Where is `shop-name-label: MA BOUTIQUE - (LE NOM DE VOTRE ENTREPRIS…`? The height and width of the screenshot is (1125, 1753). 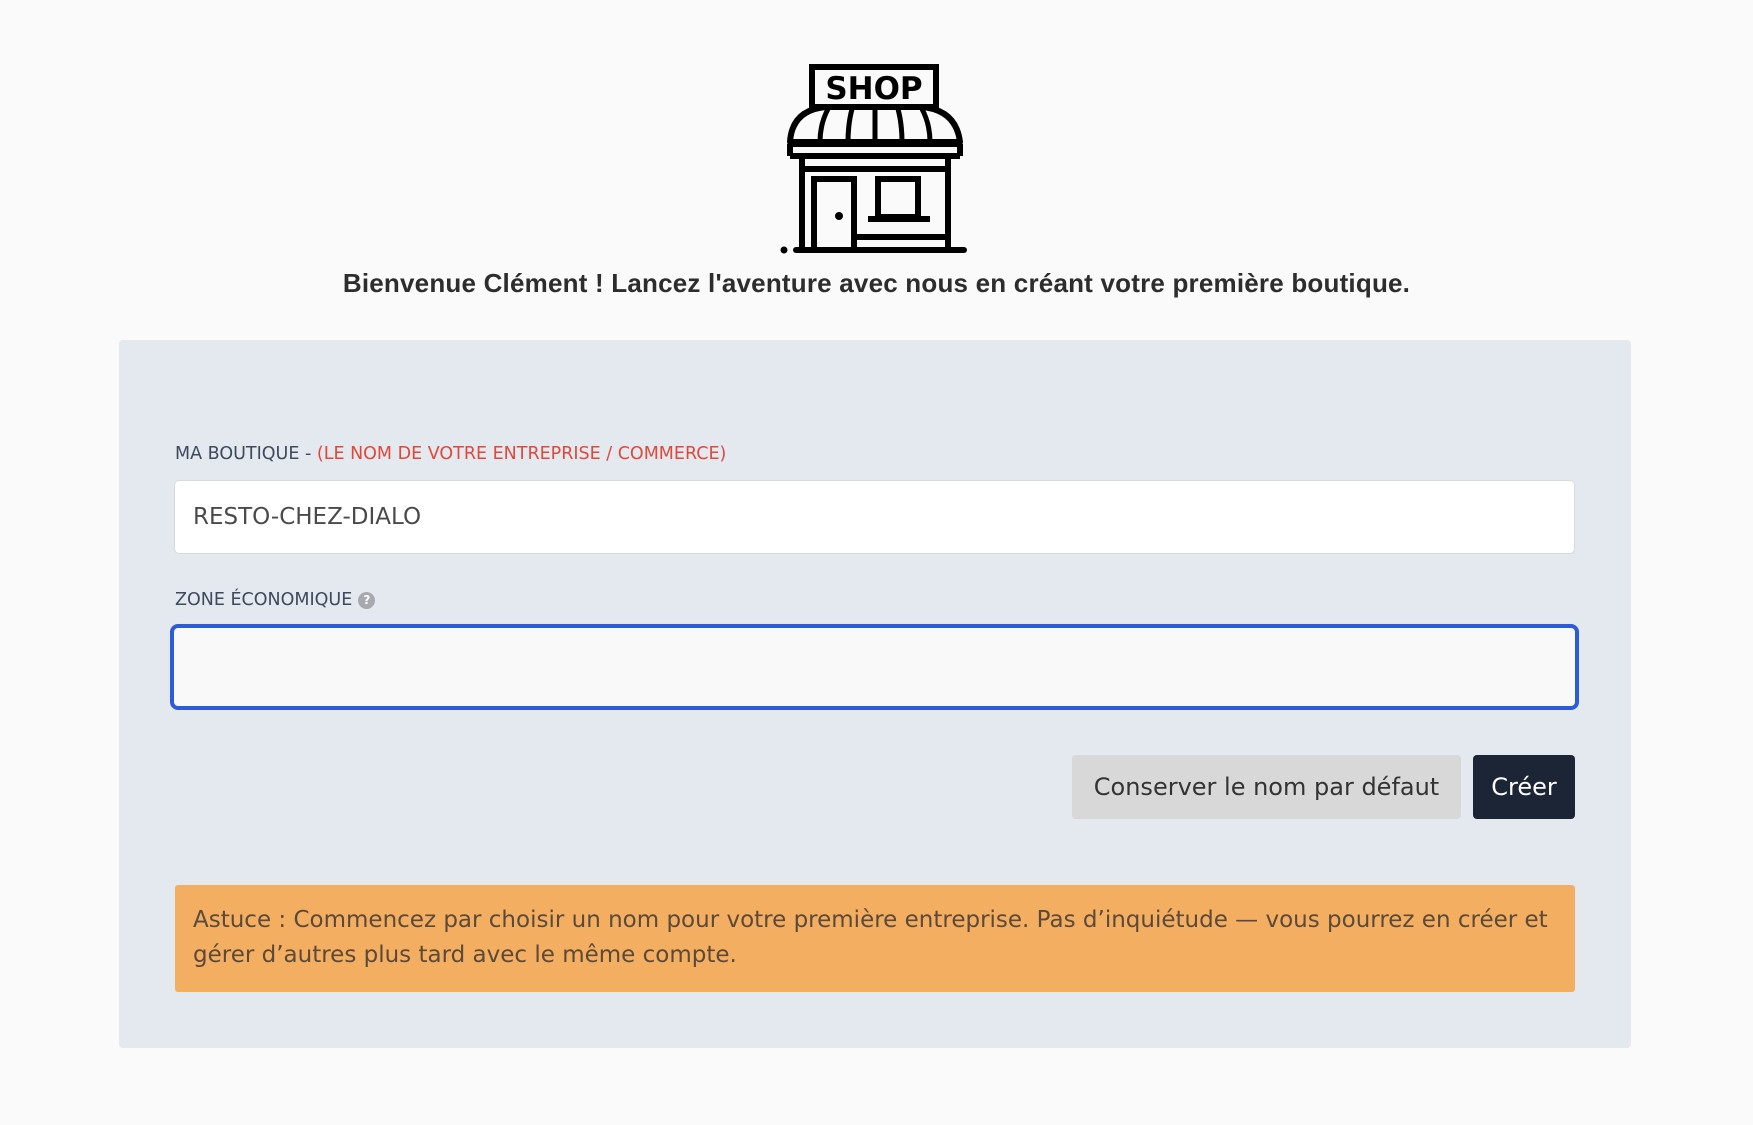 shop-name-label: MA BOUTIQUE - (LE NOM DE VOTRE ENTREPRIS… is located at coordinates (450, 454).